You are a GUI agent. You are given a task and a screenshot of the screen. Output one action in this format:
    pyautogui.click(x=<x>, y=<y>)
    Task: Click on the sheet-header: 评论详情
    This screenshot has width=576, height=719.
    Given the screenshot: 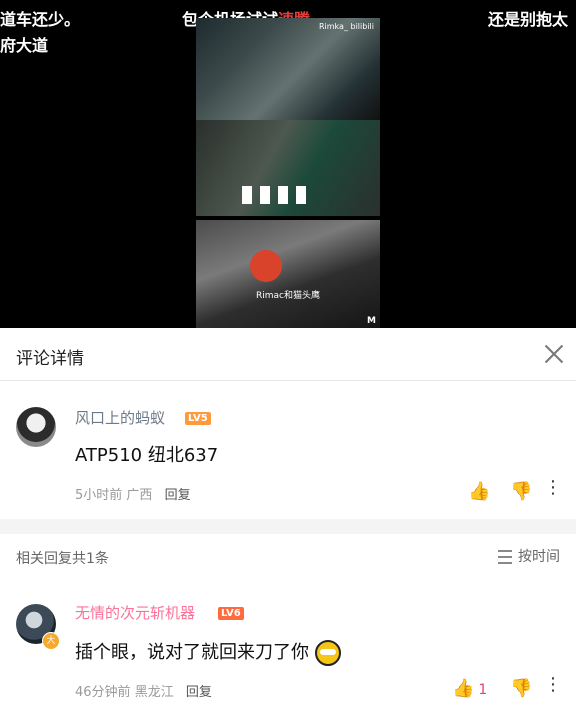 What is the action you would take?
    pyautogui.click(x=288, y=354)
    